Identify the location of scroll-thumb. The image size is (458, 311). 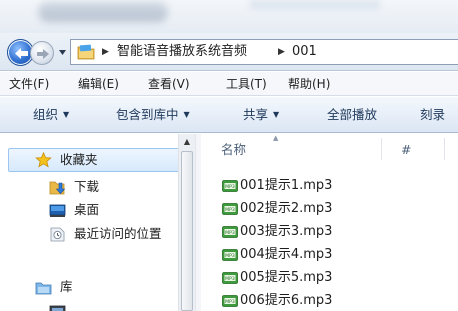
(187, 231).